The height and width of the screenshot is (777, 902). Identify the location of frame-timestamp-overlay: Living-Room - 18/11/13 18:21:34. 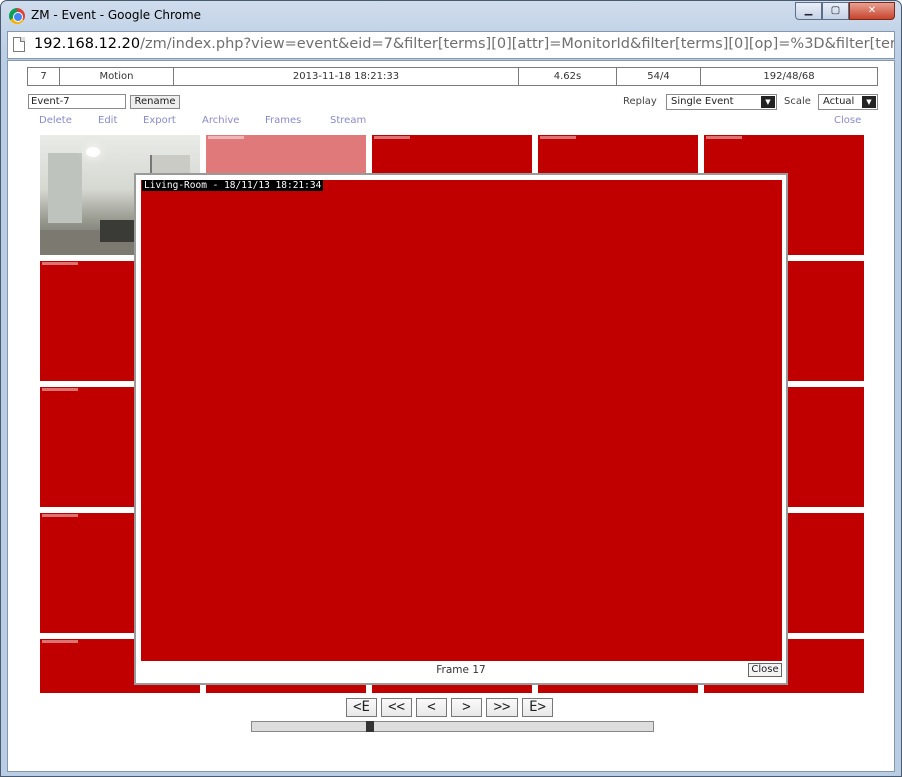
(233, 185).